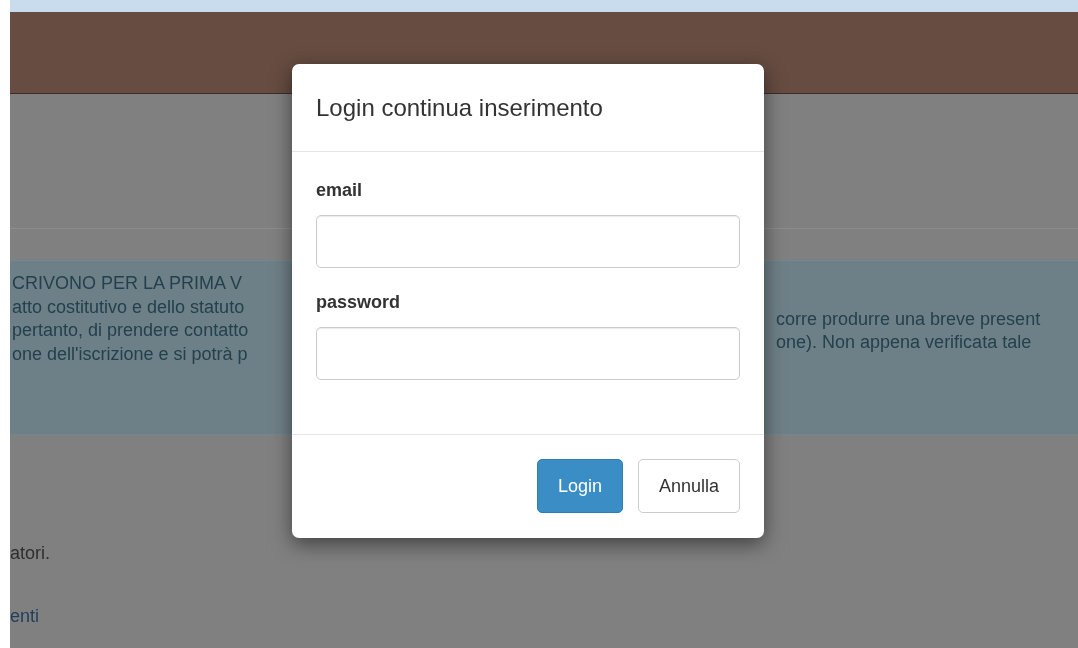  Describe the element at coordinates (129, 307) in the screenshot. I see `notice-text: atto costitutivo e dello statuto` at that location.